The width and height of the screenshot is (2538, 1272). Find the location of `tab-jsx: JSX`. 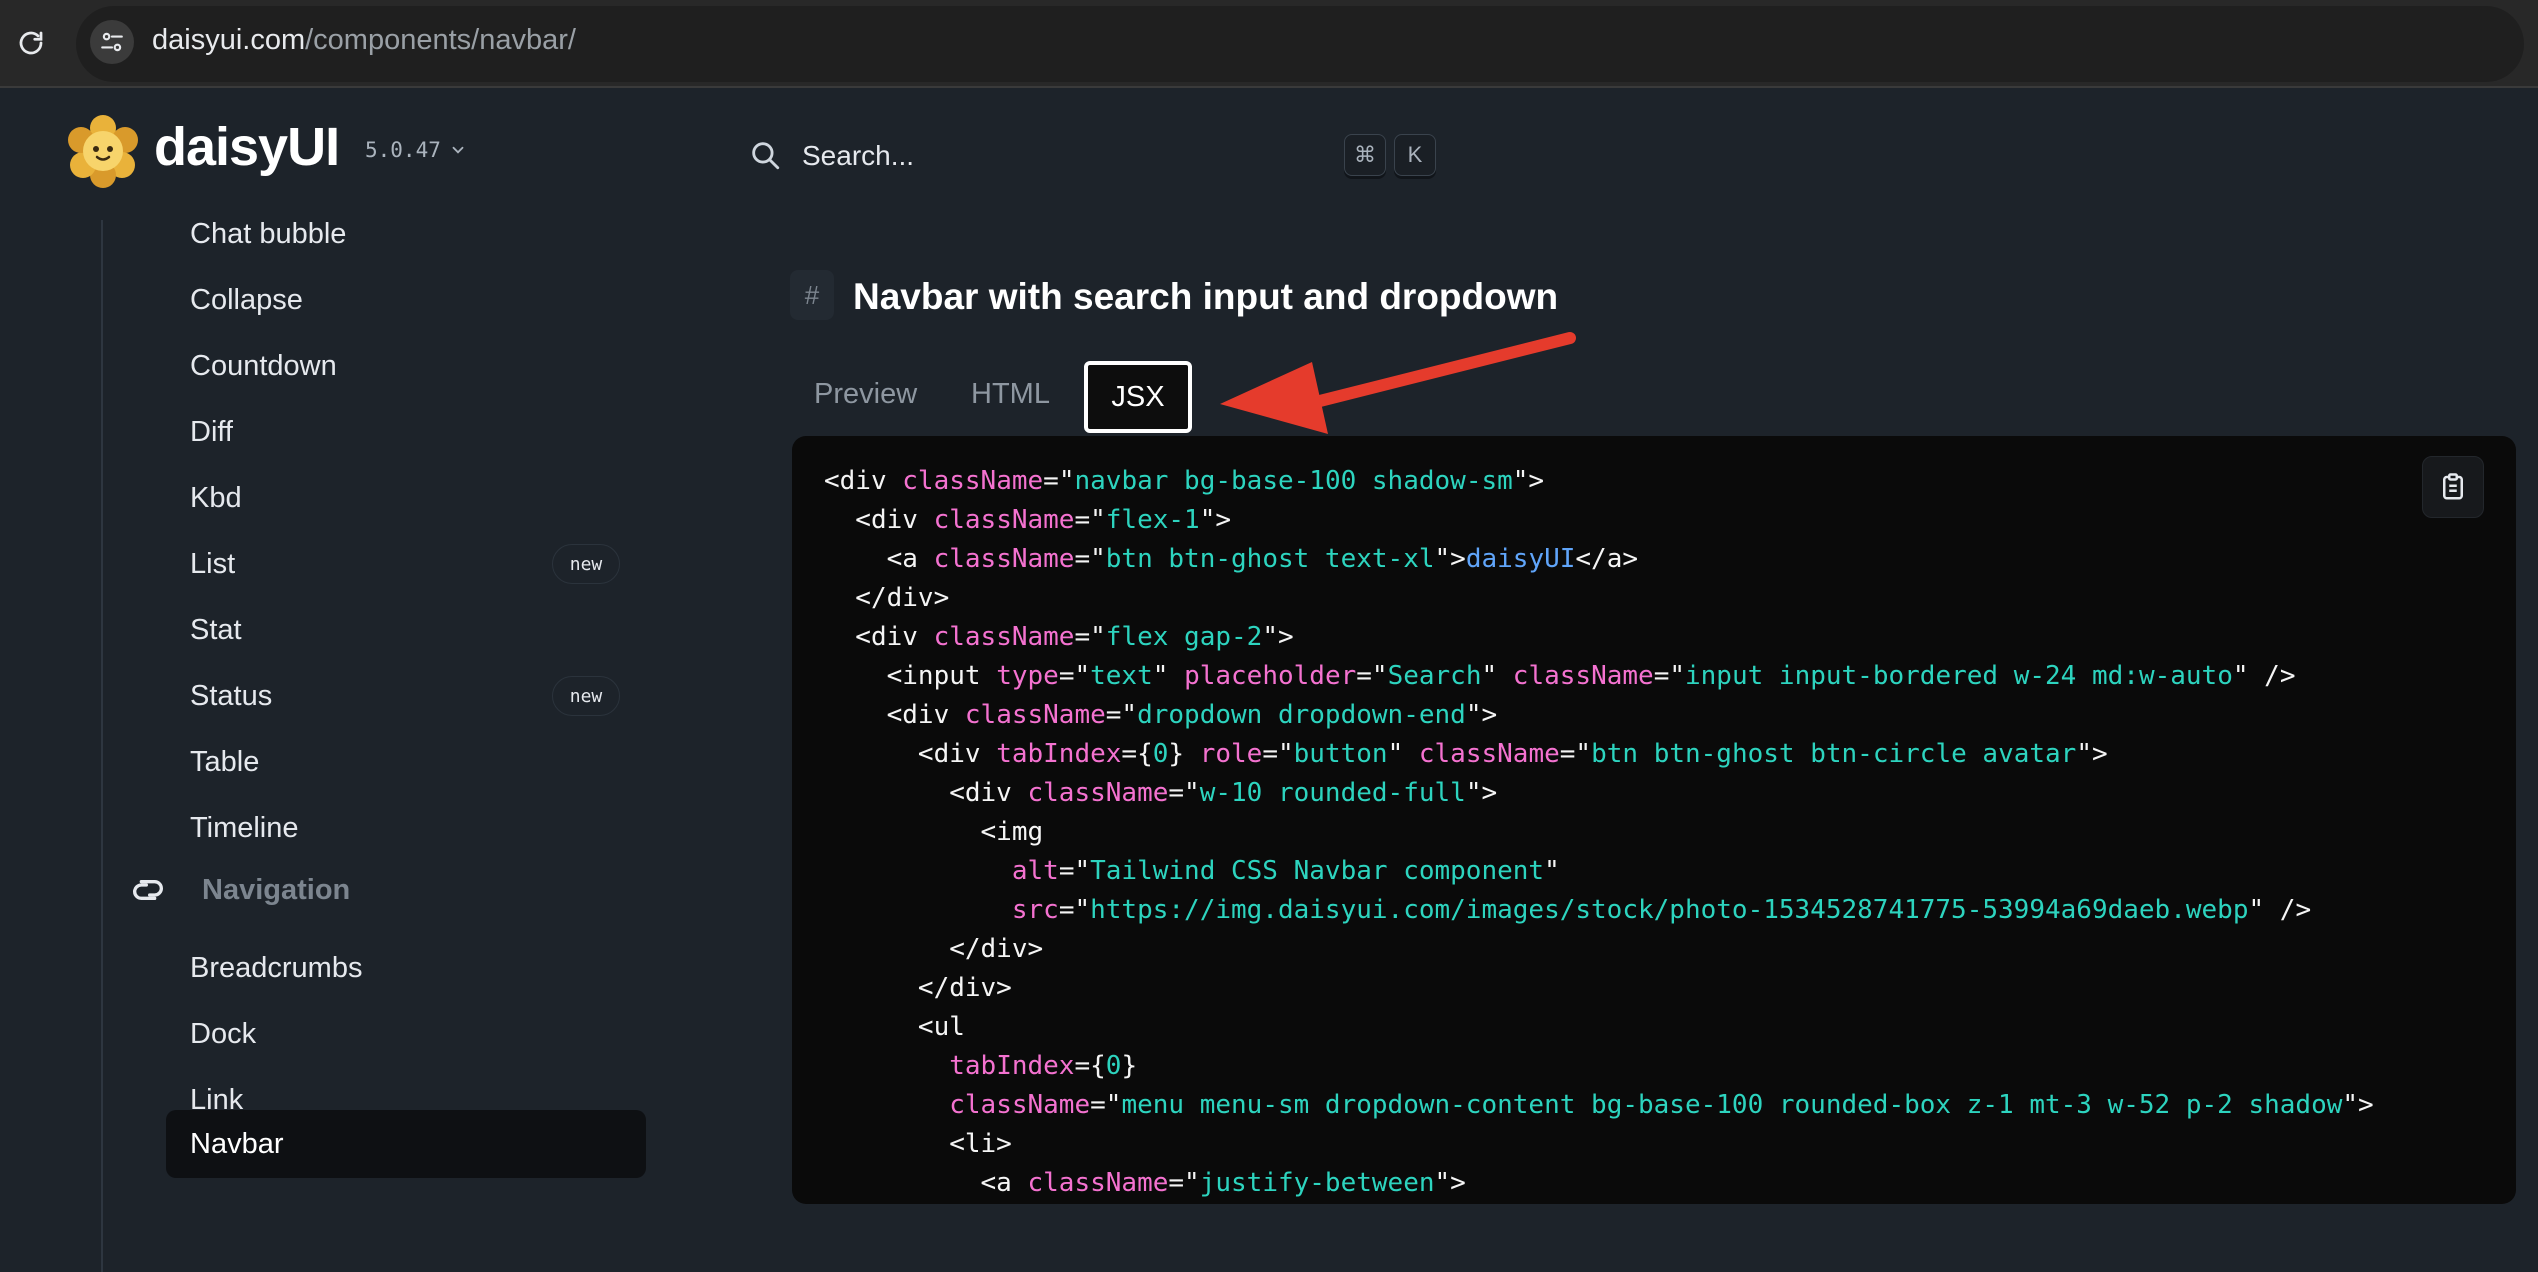

tab-jsx: JSX is located at coordinates (1138, 397).